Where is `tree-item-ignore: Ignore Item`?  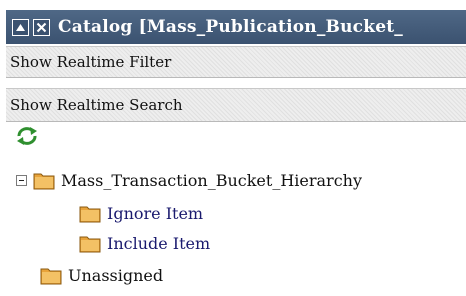
tree-item-ignore: Ignore Item is located at coordinates (141, 213).